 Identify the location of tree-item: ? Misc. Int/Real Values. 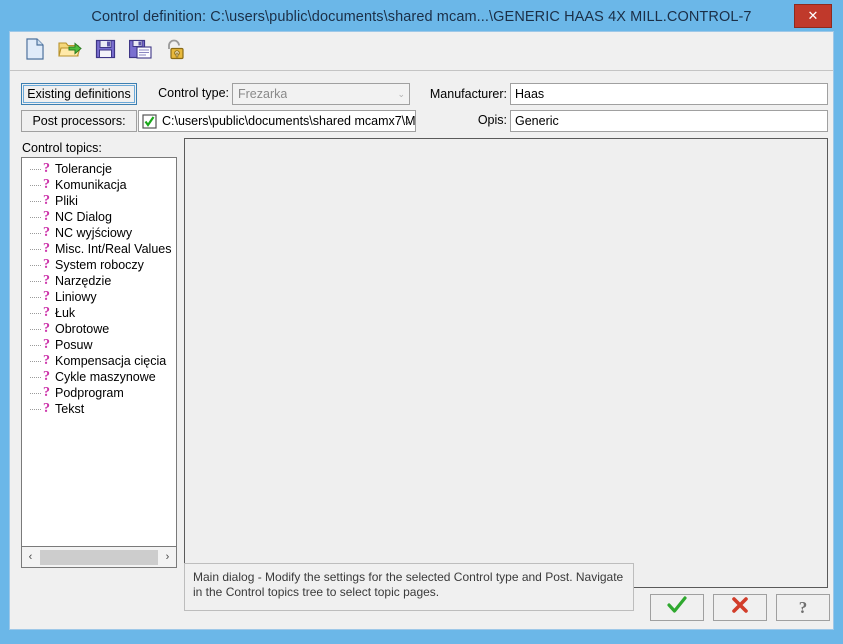
(99, 249).